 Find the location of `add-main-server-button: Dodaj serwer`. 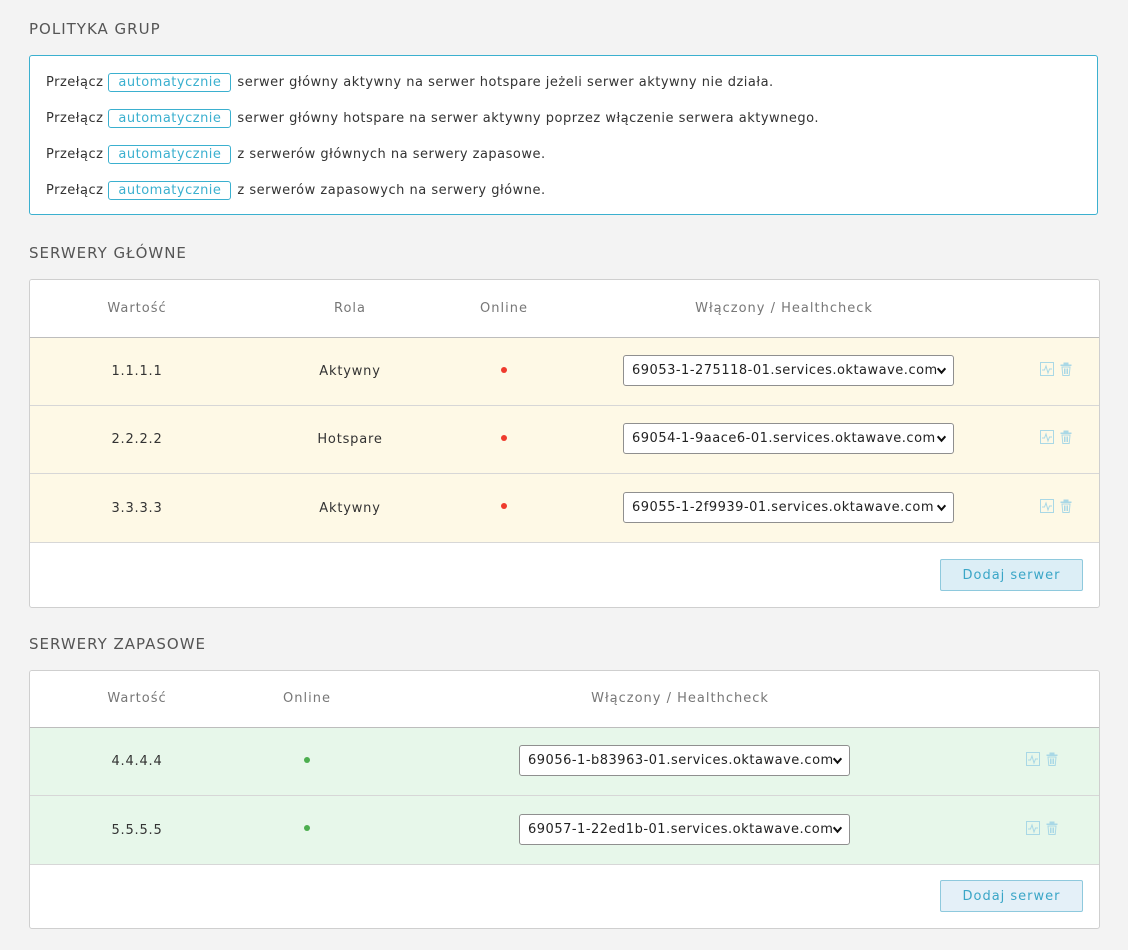

add-main-server-button: Dodaj serwer is located at coordinates (1011, 575).